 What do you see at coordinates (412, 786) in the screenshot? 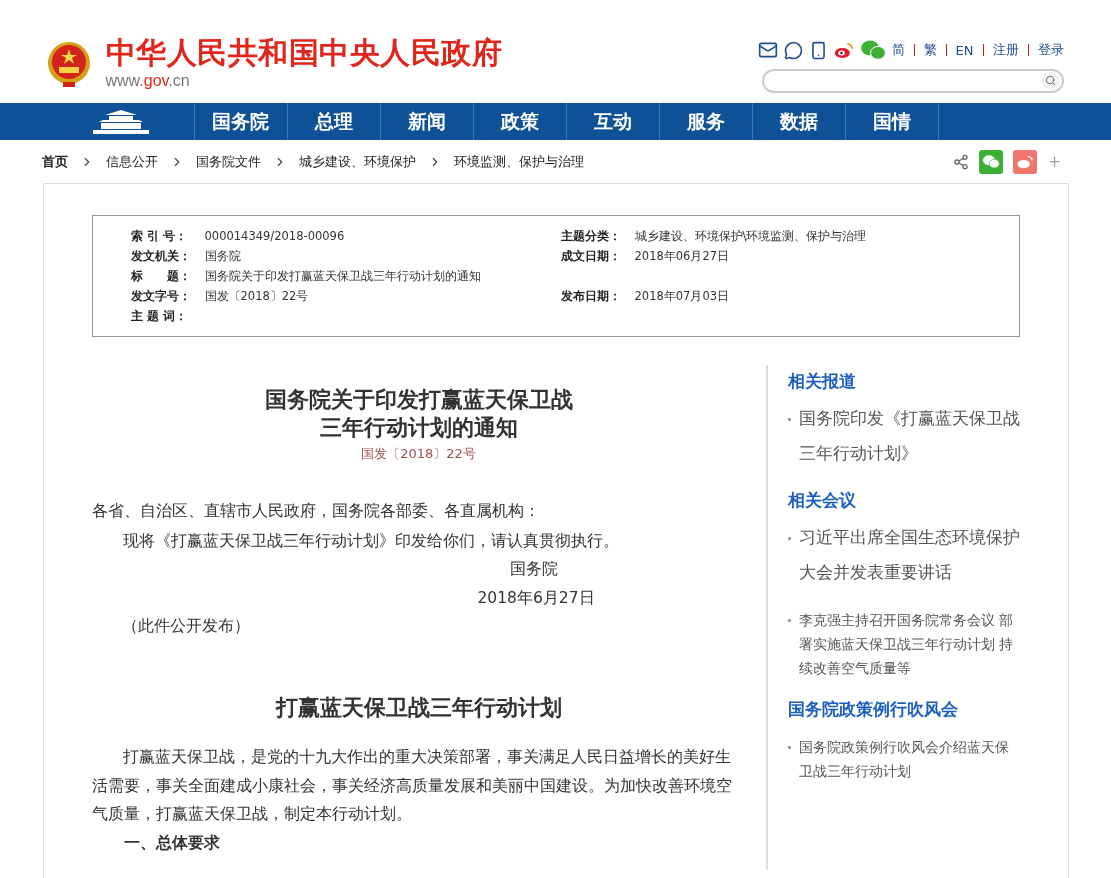
I see `paragraph: 打赢蓝天保卫战，是党的十九大作出的重大决策部署，事关满足人民日益增长的美好生活需要，事关全面建成小康社会，事关经济高质量发展和美丽中国建设。为加快改善环境空气质量，打赢蓝天保卫战，制定本行动计划。` at bounding box center [412, 786].